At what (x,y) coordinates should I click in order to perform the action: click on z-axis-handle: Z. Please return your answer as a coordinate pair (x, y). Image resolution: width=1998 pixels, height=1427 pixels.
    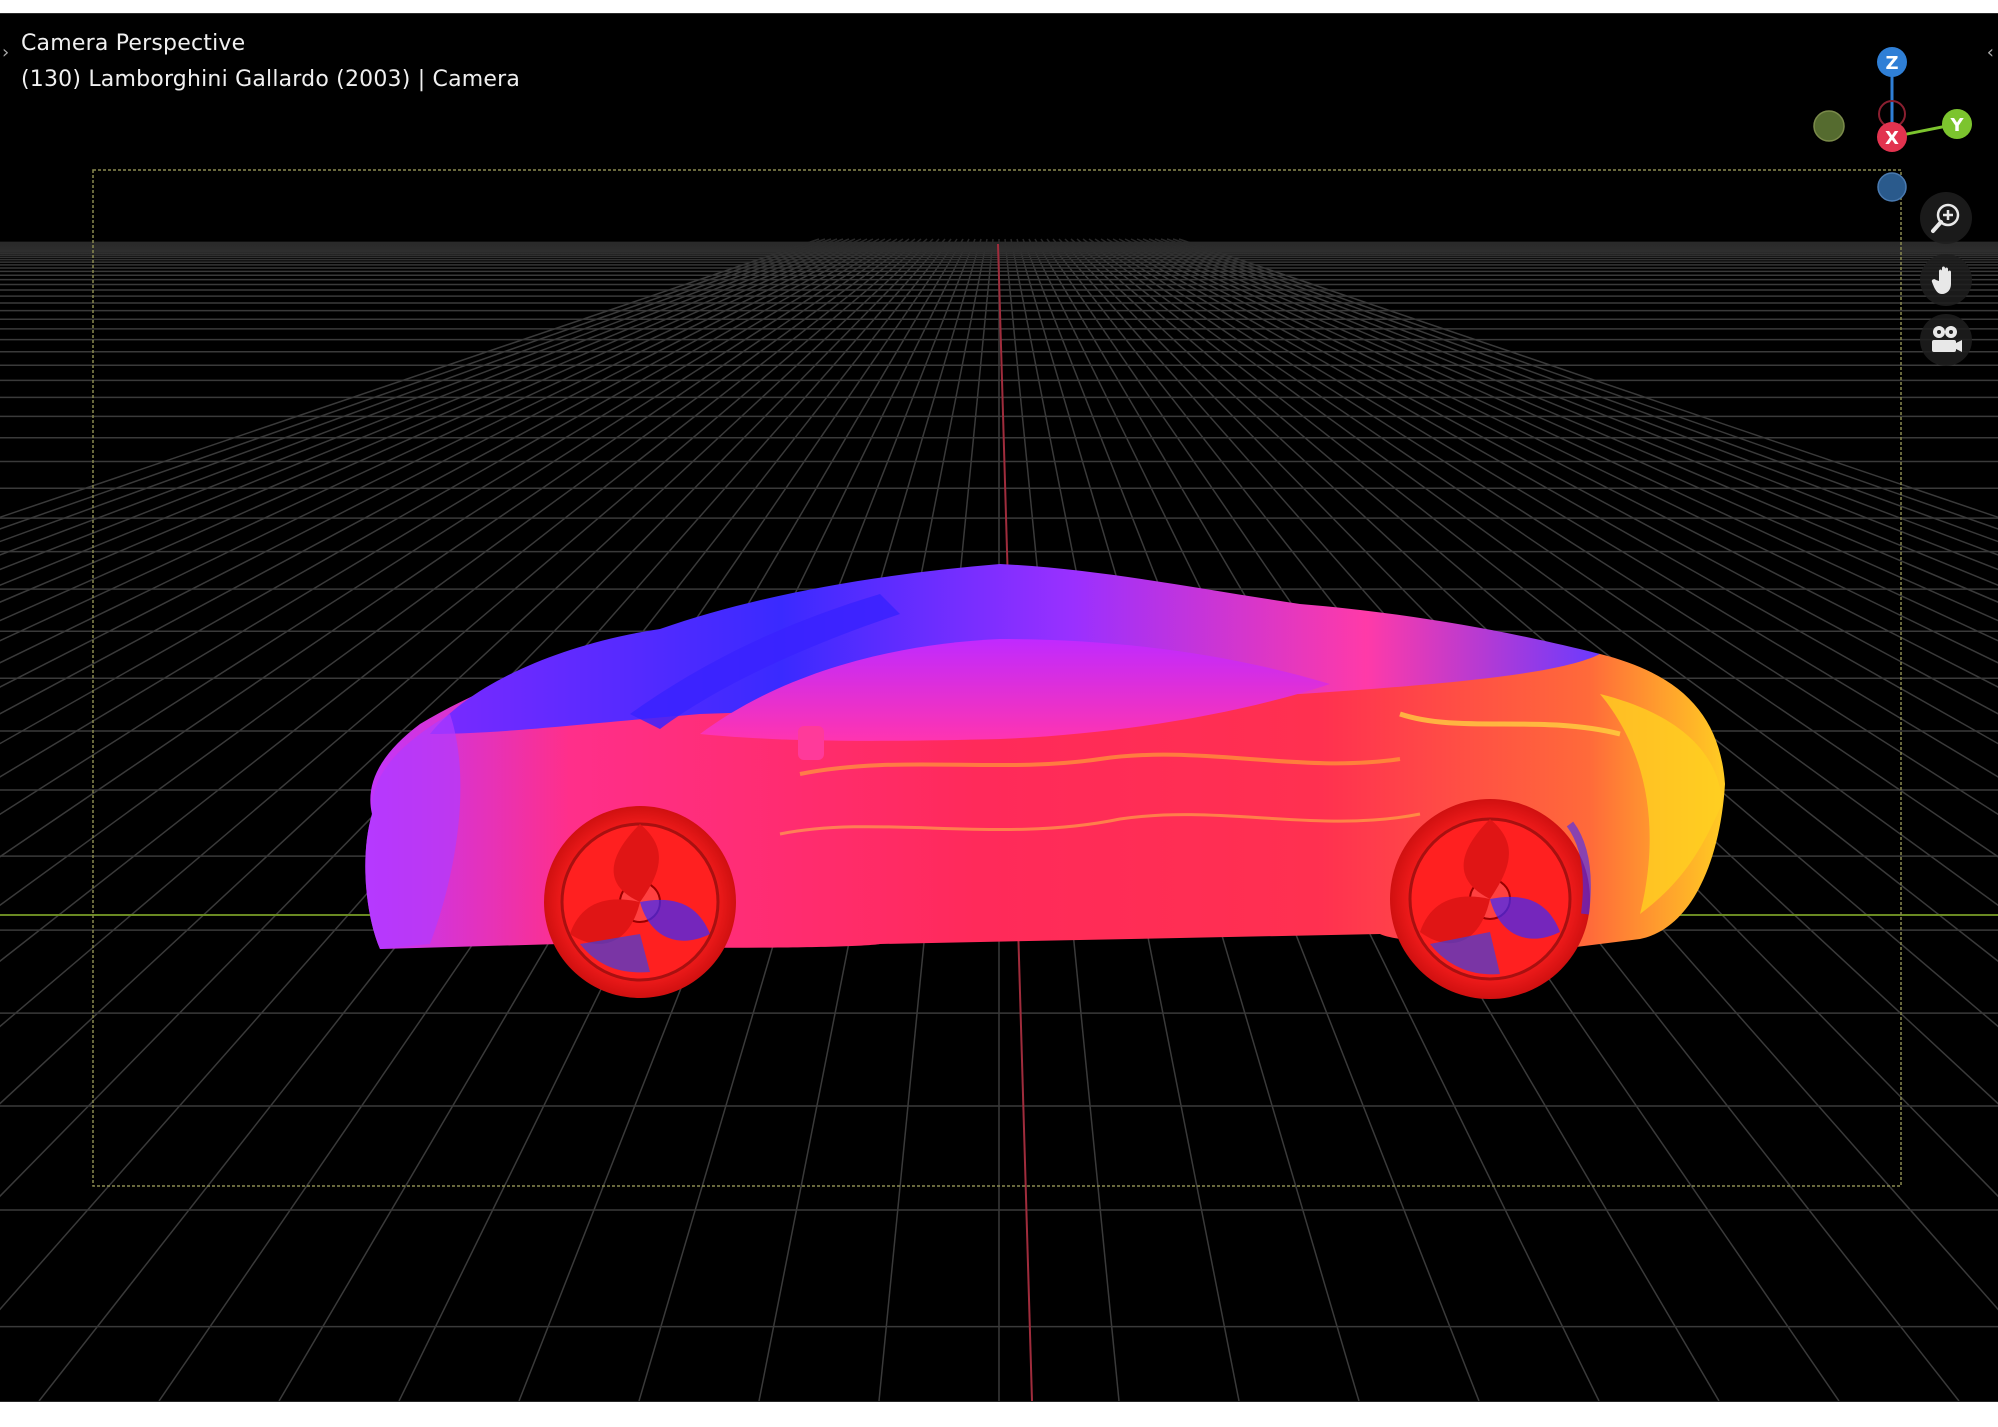
    Looking at the image, I should click on (1892, 62).